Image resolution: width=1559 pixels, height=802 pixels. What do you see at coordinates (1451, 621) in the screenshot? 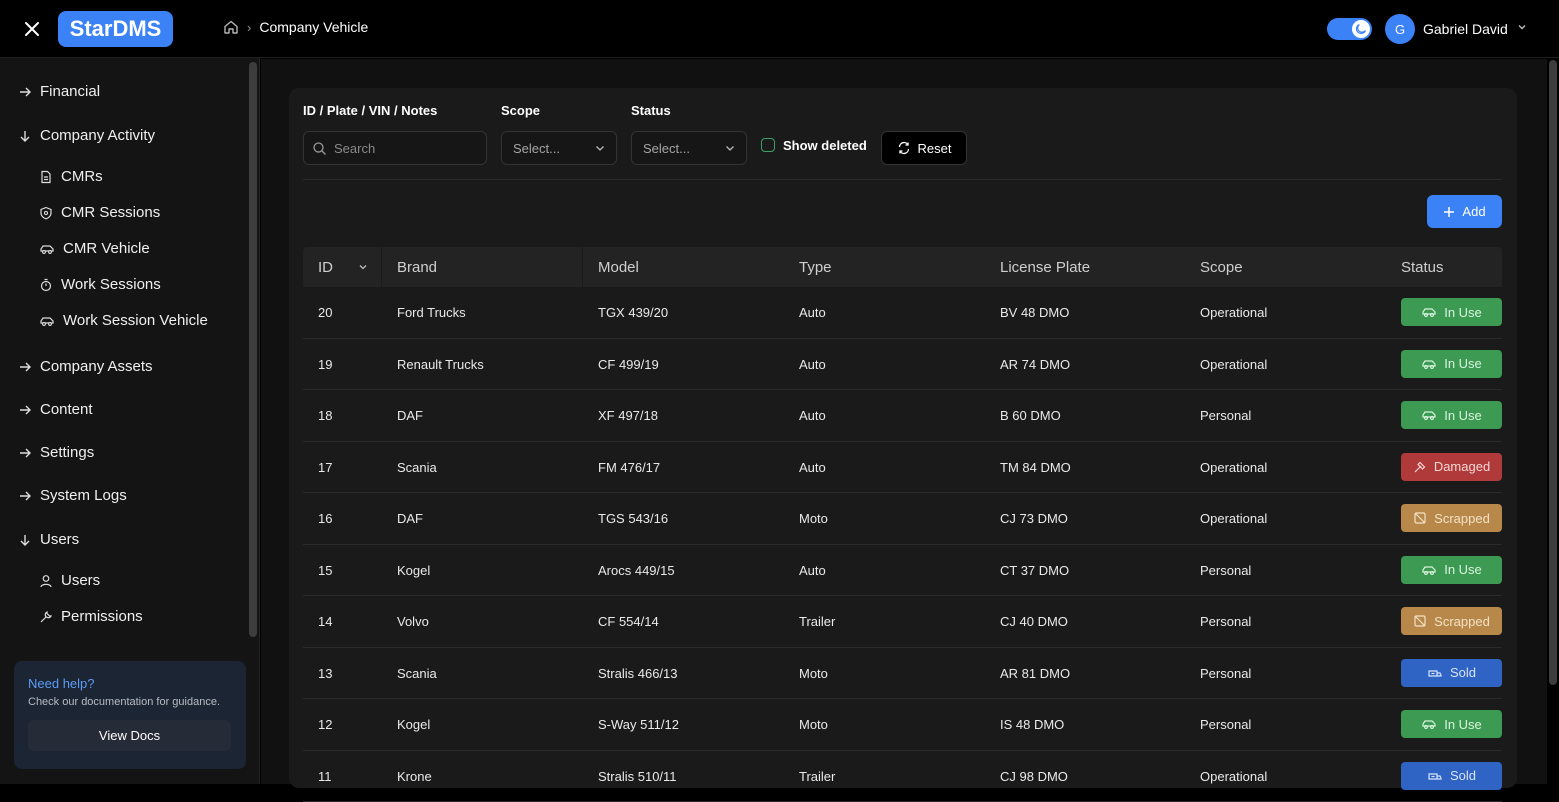
I see `status-badge: Scrapped` at bounding box center [1451, 621].